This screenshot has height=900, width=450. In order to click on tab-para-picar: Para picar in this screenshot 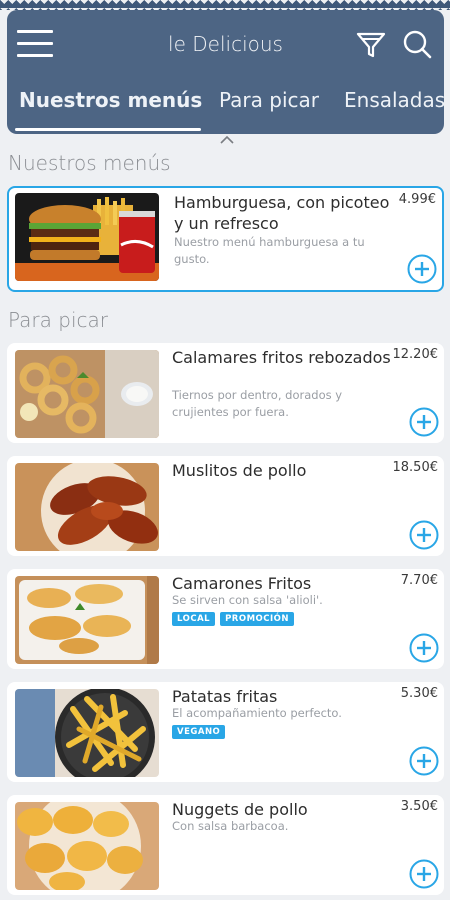, I will do `click(269, 100)`.